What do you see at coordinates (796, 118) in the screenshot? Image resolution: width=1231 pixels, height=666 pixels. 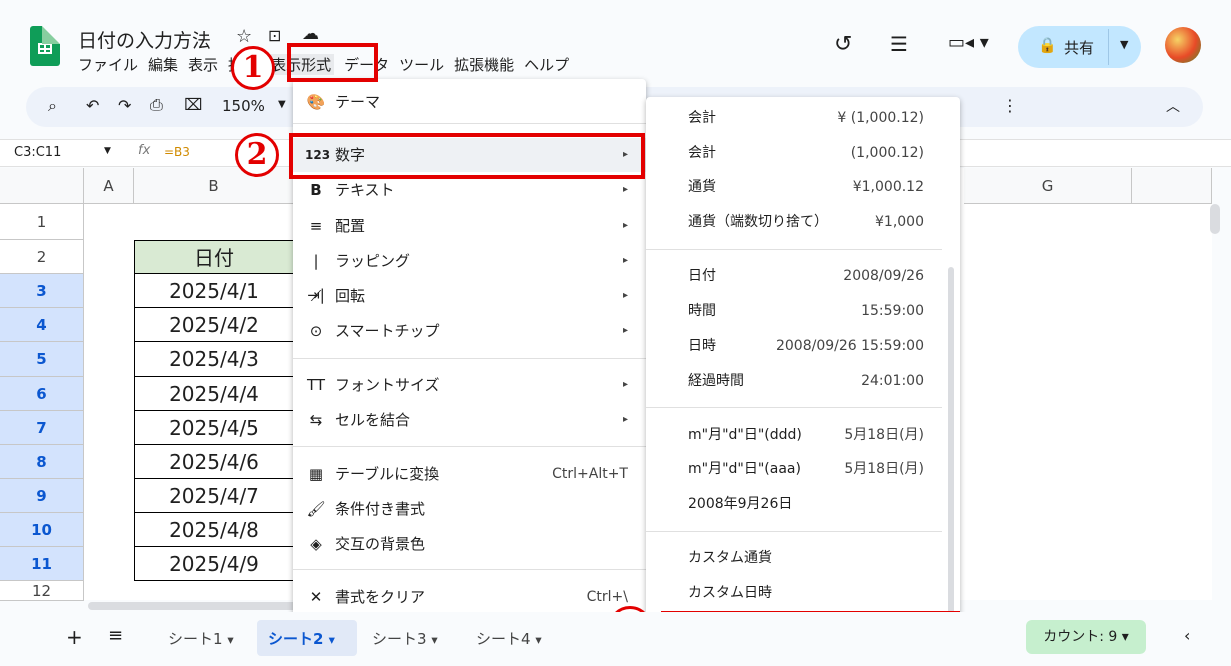 I see `number-format-option: 会計 ¥ (1,000.12)` at bounding box center [796, 118].